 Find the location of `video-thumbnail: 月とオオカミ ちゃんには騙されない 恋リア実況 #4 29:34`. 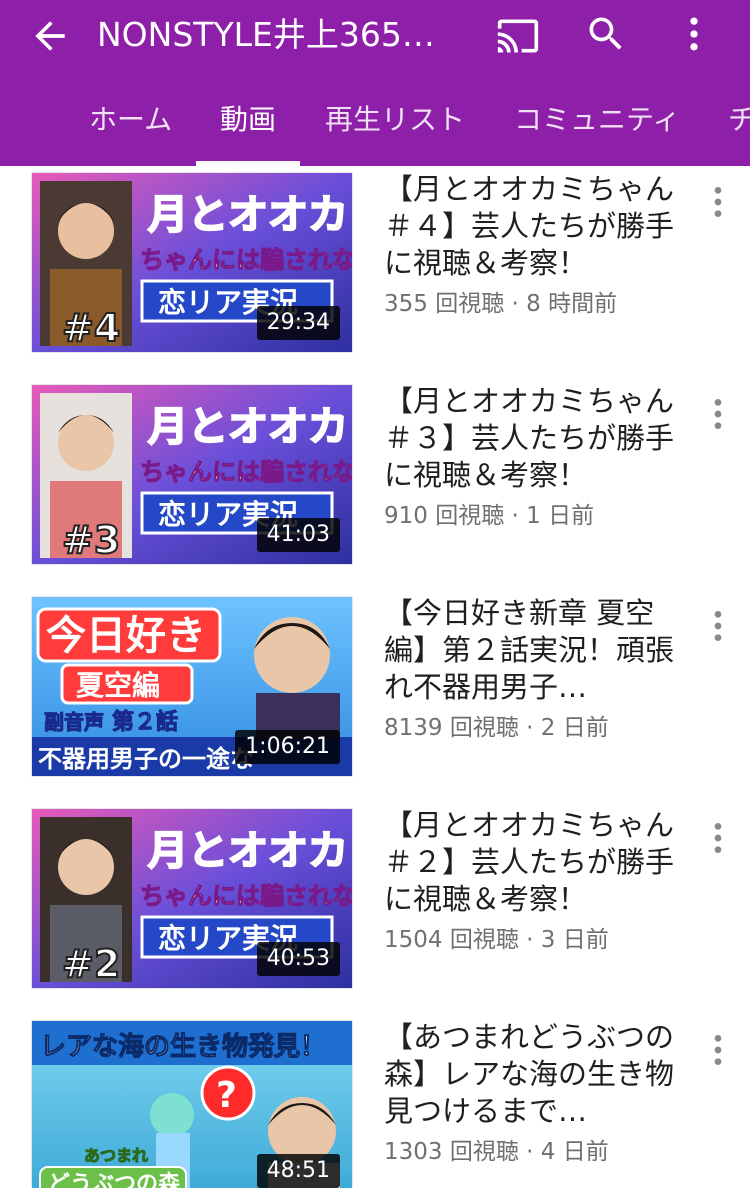

video-thumbnail: 月とオオカミ ちゃんには騙されない 恋リア実況 #4 29:34 is located at coordinates (192, 262).